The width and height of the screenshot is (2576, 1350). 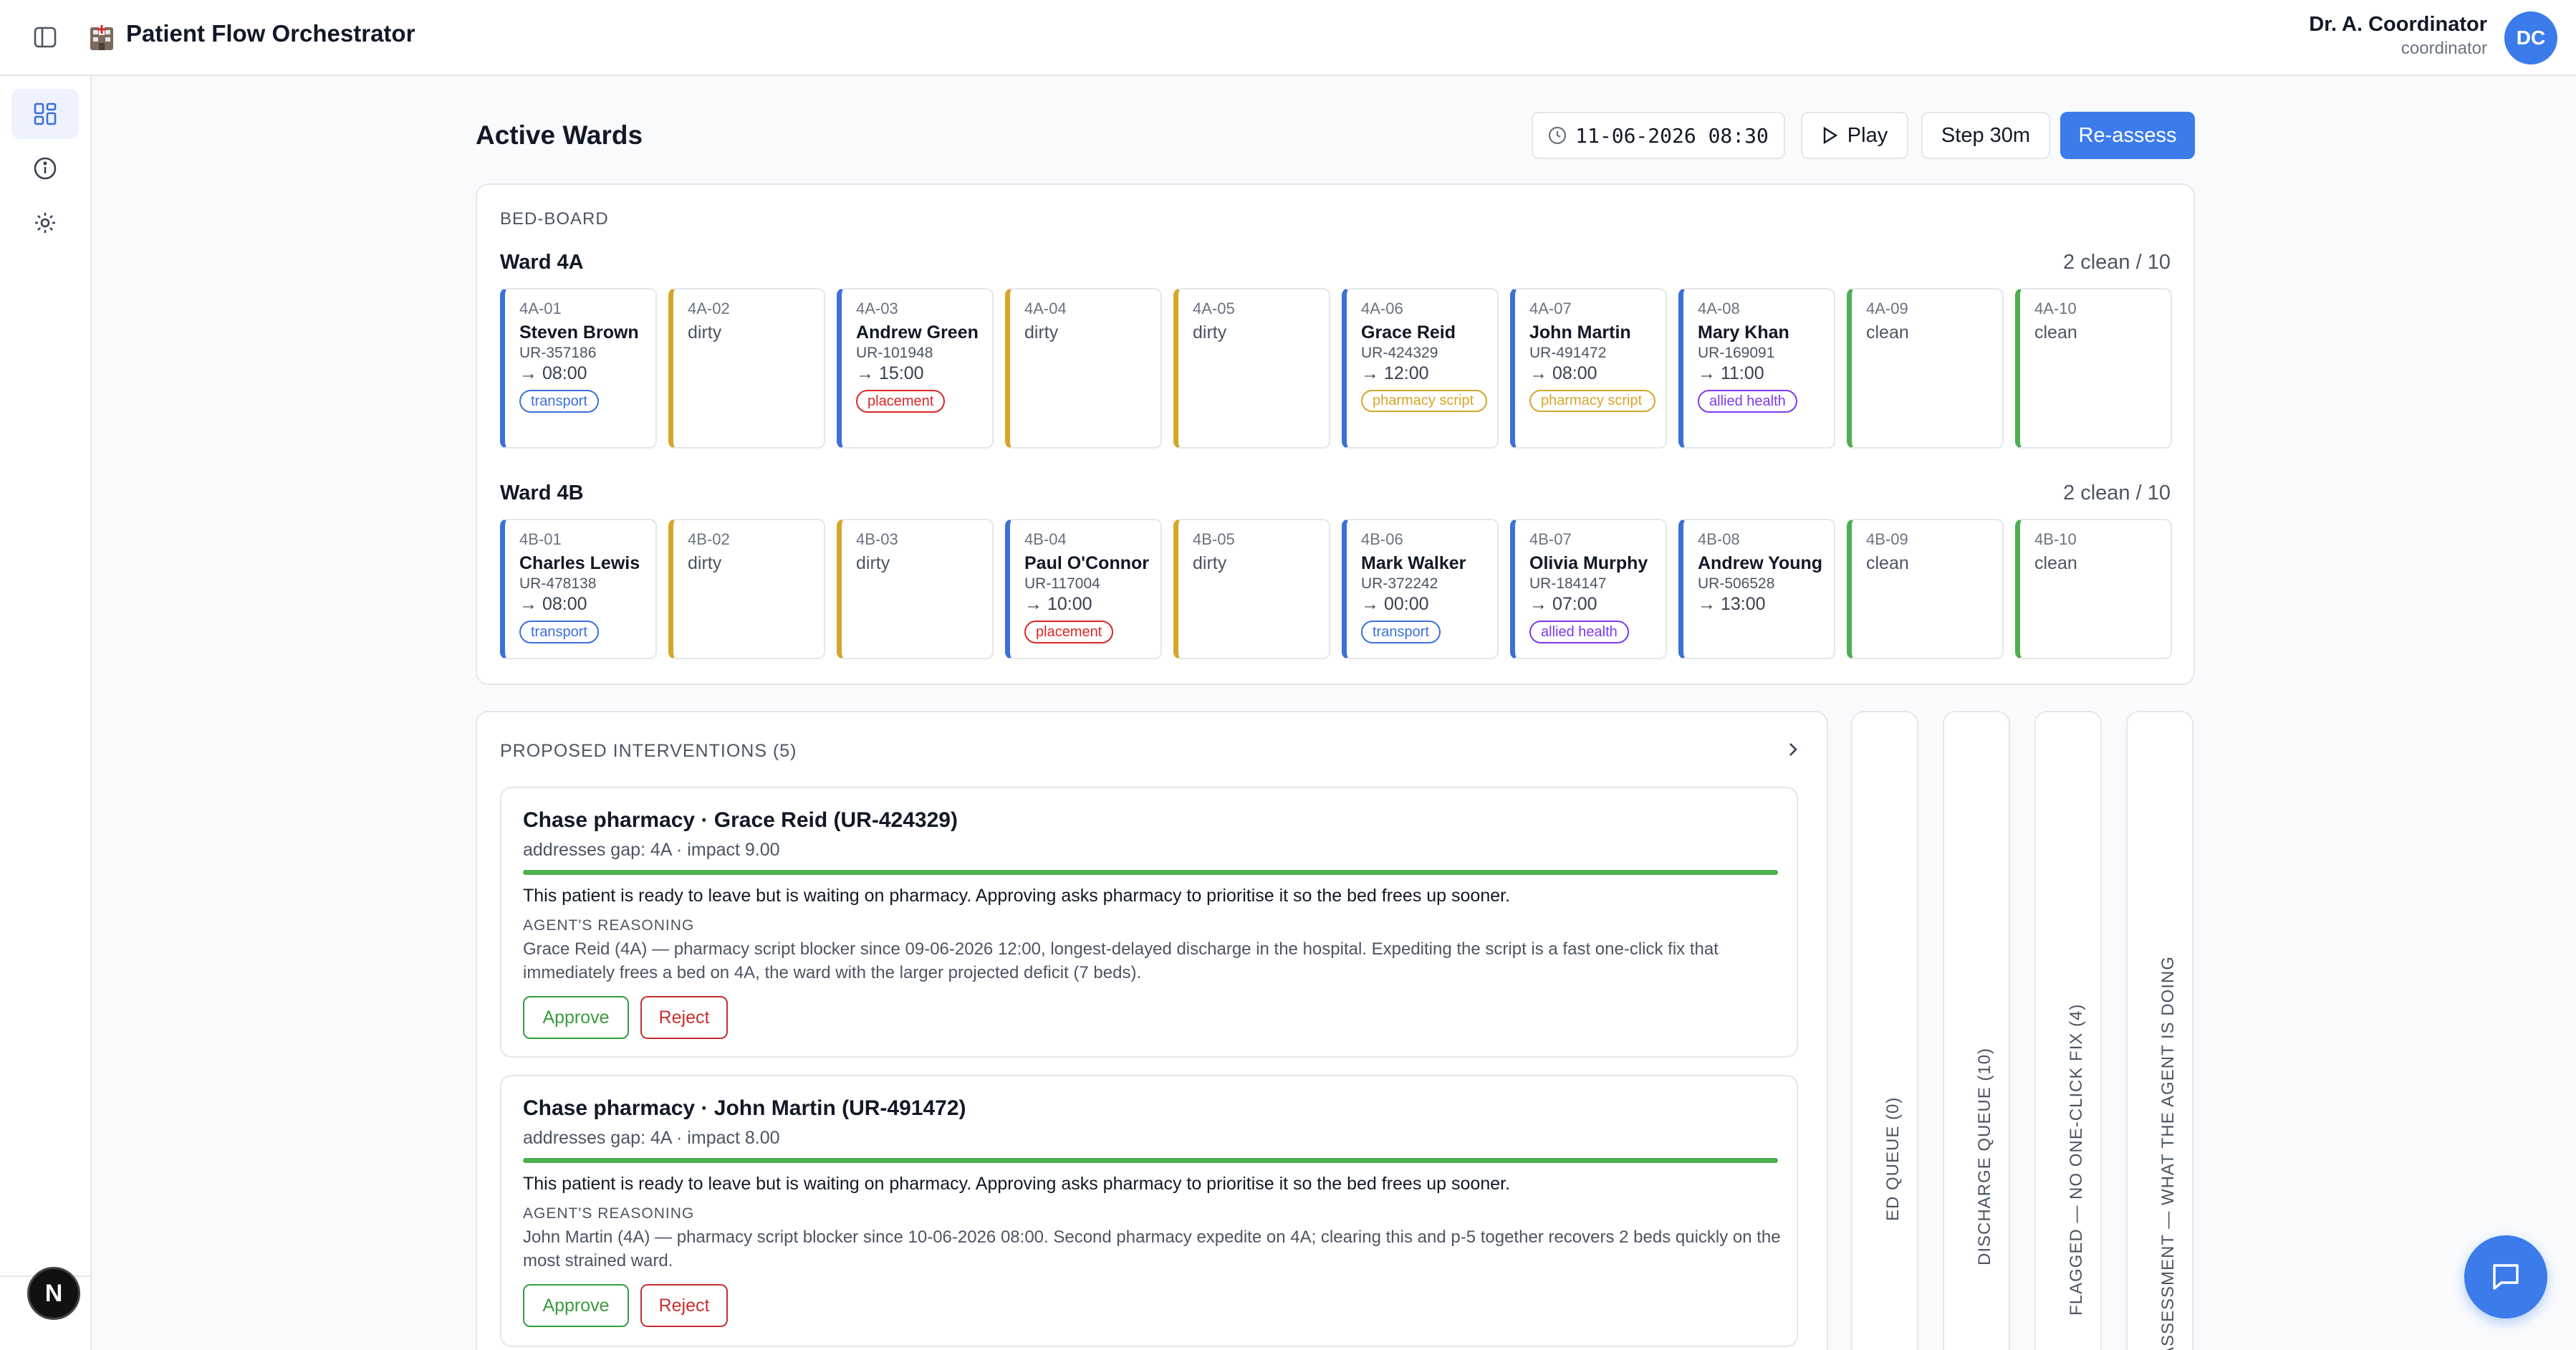 What do you see at coordinates (2444, 48) in the screenshot?
I see `user-role: coordinator` at bounding box center [2444, 48].